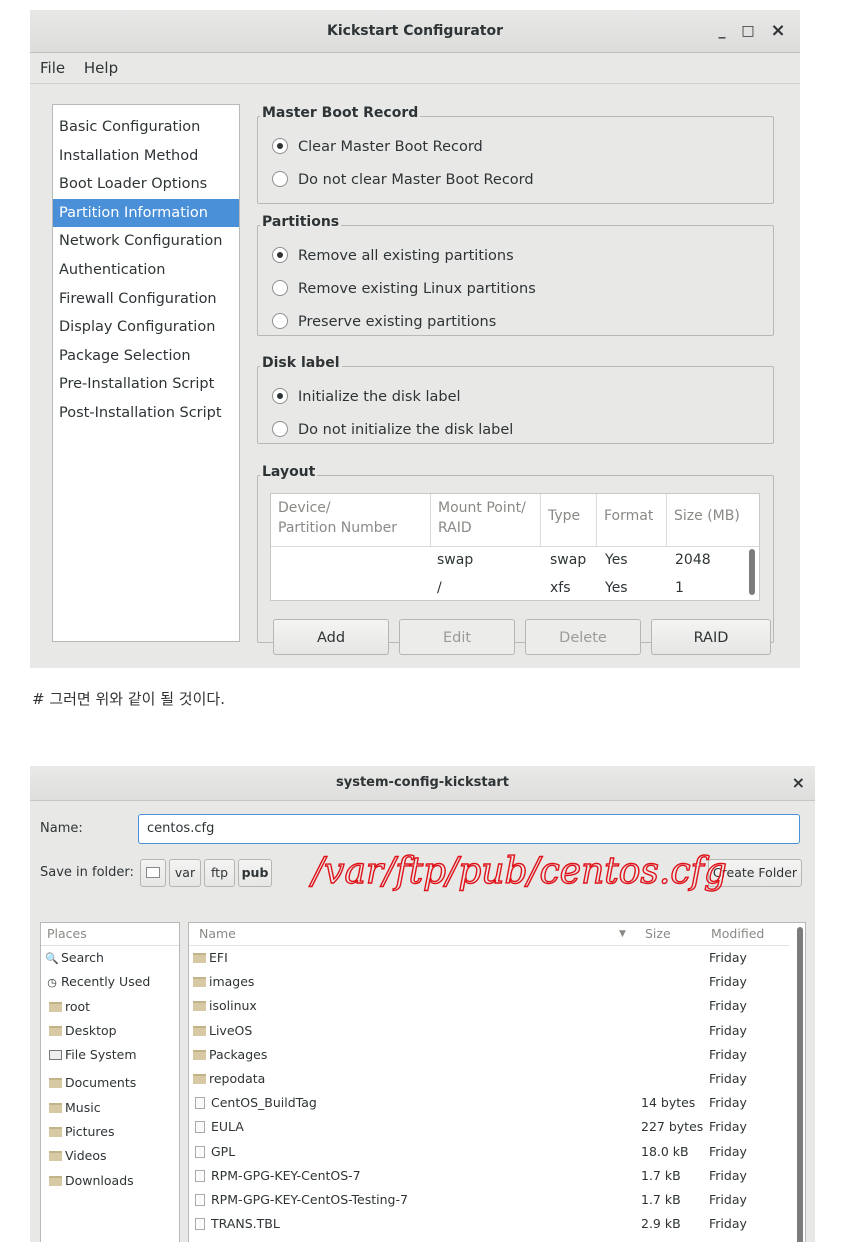 This screenshot has height=1242, width=862. I want to click on file-list-scrollbar, so click(800, 1084).